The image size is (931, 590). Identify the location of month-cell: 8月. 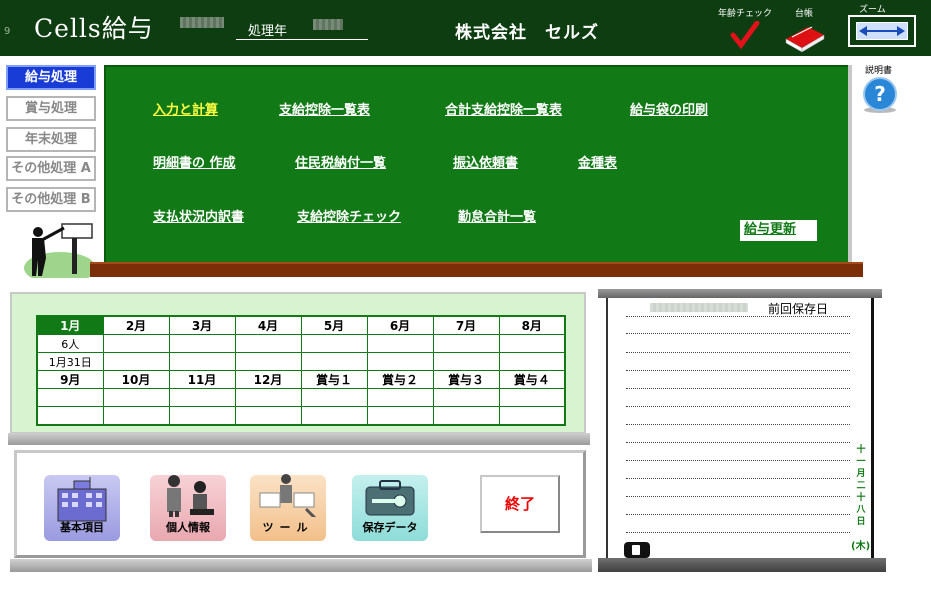
(532, 325).